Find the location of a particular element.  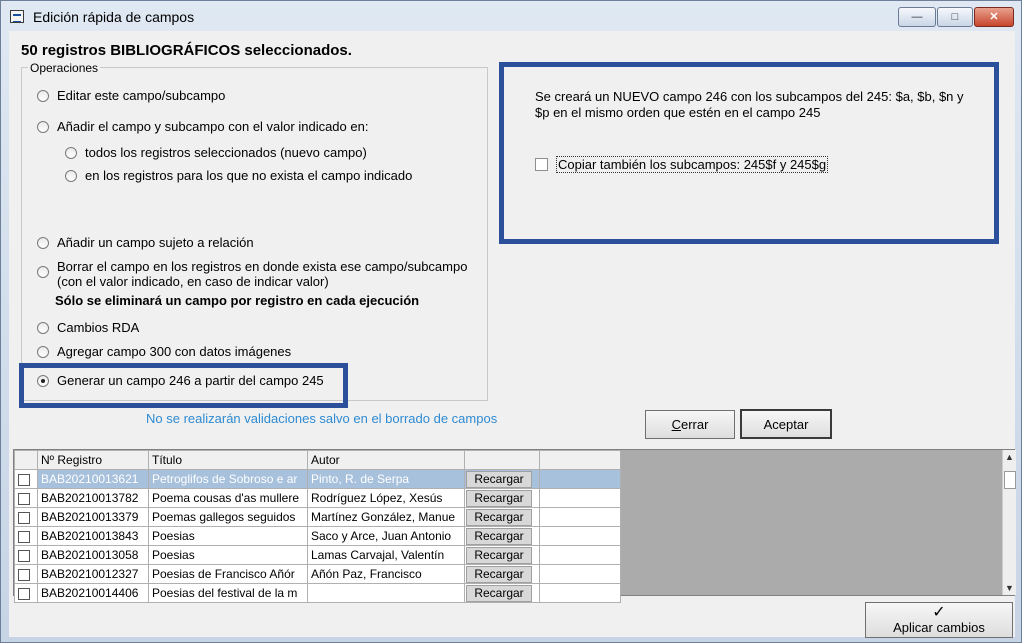

cell-autor: Saco y Arce, Juan Antonio is located at coordinates (386, 536).